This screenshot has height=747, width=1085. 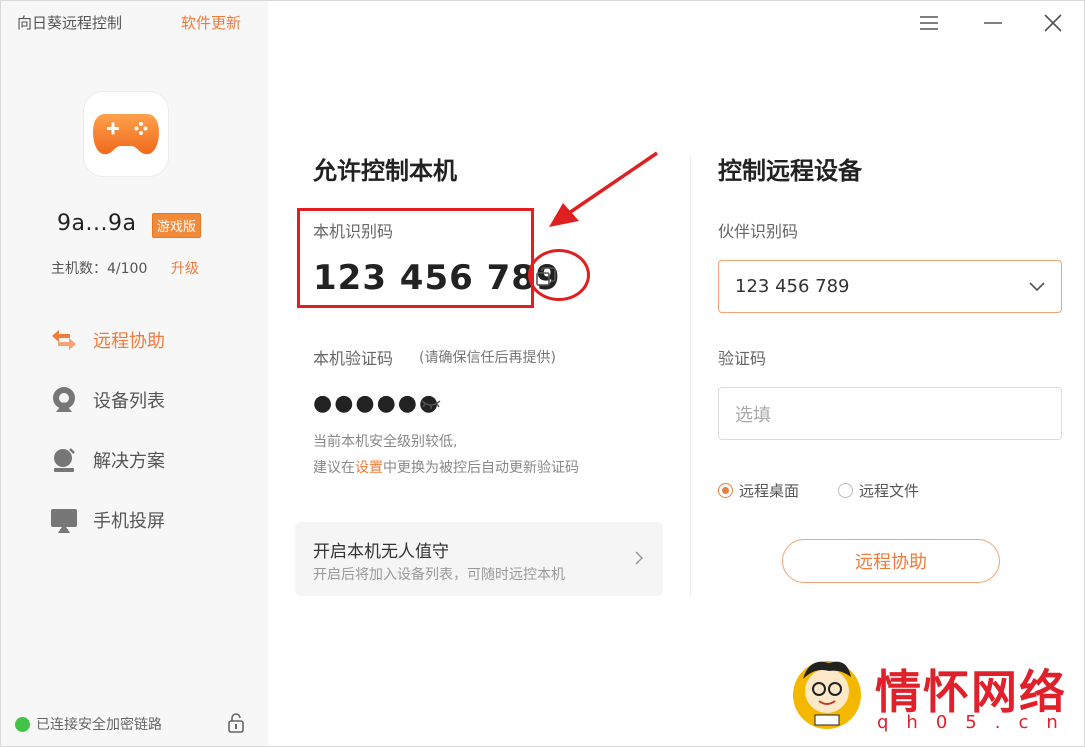 What do you see at coordinates (64, 340) in the screenshot?
I see `remote-assist-icon` at bounding box center [64, 340].